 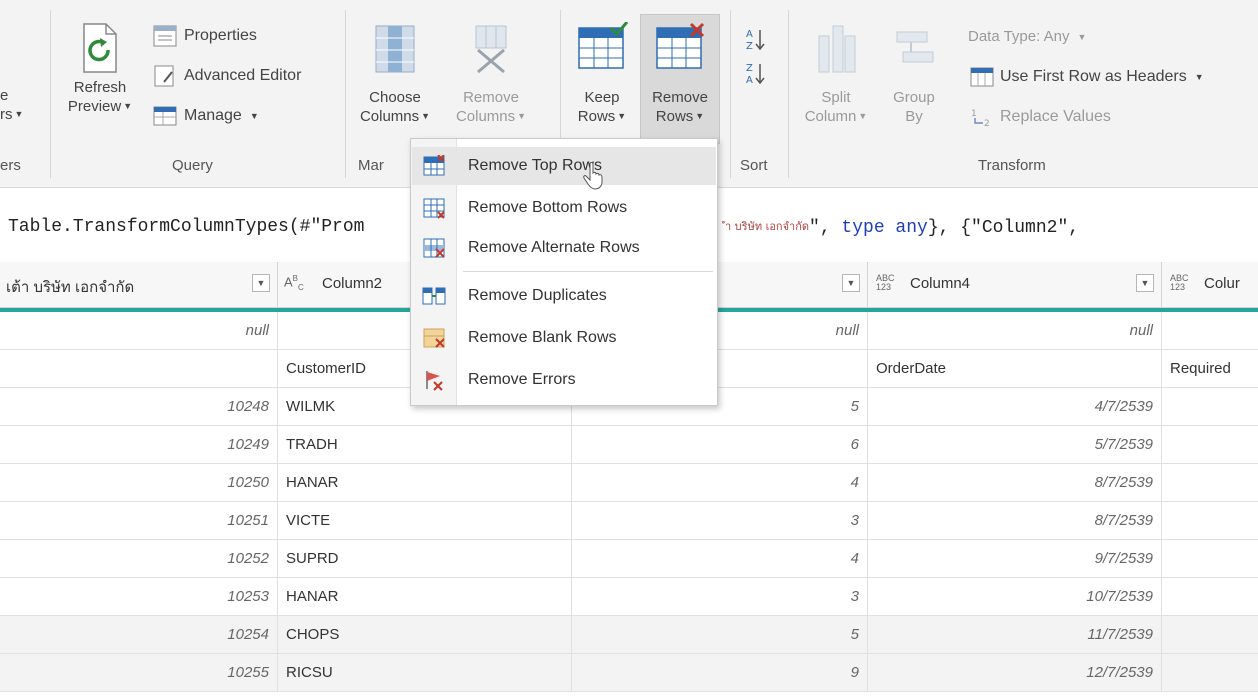 What do you see at coordinates (139, 407) in the screenshot?
I see `table-cell: 10248` at bounding box center [139, 407].